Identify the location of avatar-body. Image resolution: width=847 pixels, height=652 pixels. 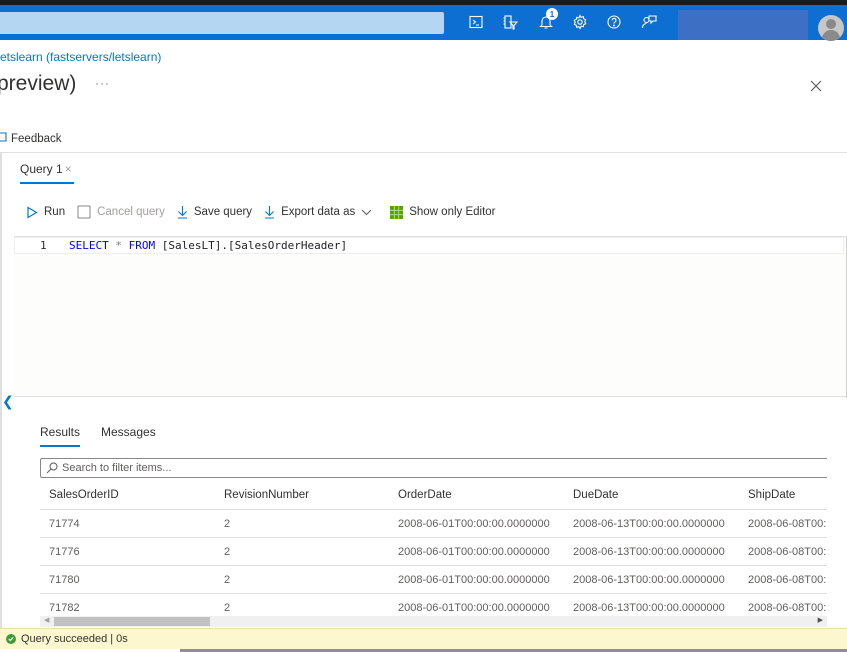
(831, 35).